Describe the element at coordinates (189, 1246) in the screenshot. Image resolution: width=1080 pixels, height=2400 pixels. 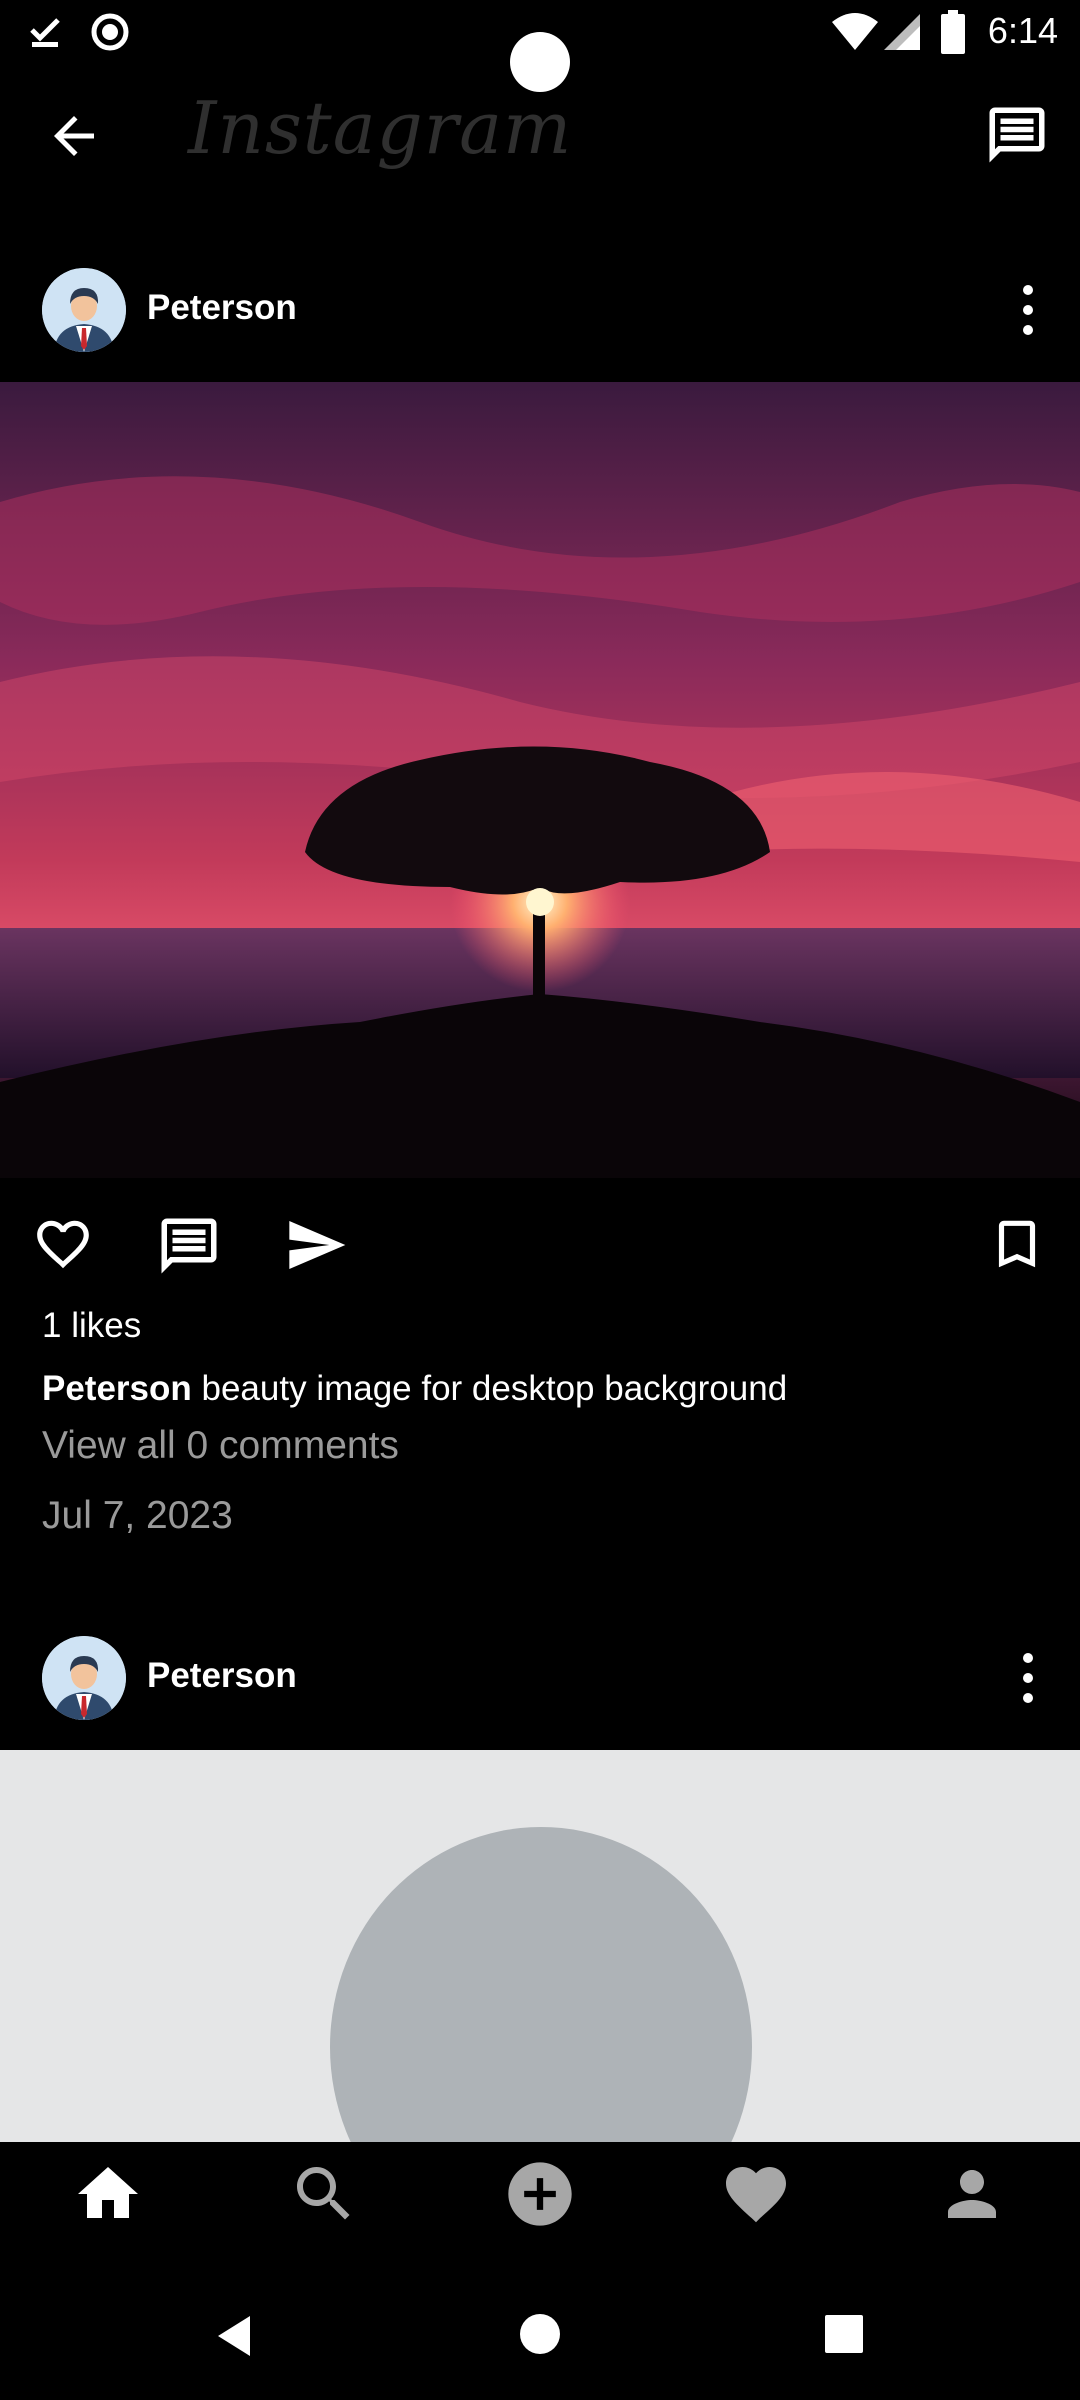
I see `comment-icon` at that location.